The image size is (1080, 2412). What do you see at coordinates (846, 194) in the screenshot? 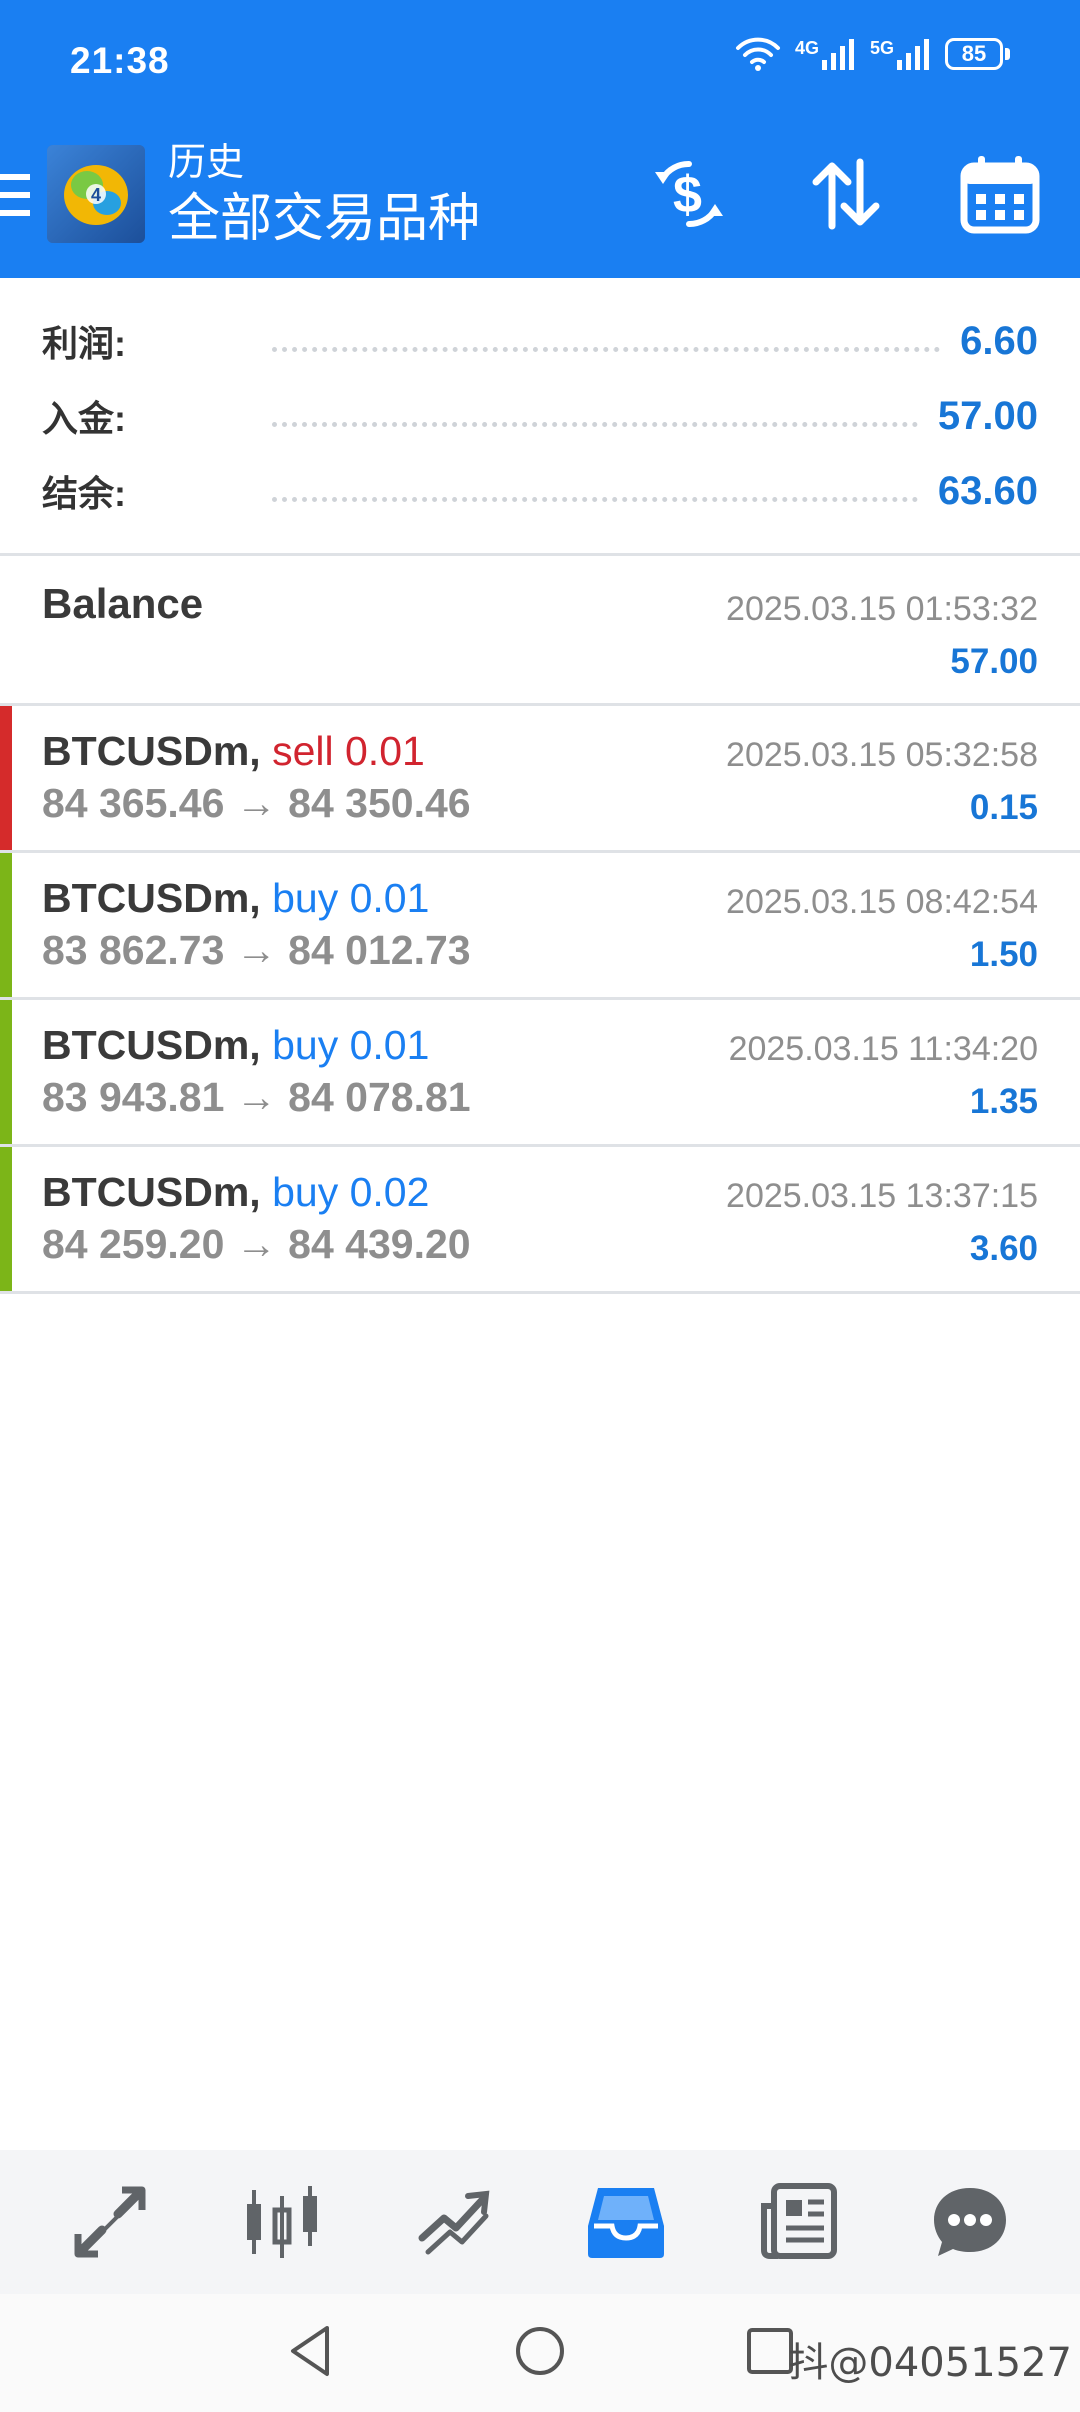
I see `sort-icon` at bounding box center [846, 194].